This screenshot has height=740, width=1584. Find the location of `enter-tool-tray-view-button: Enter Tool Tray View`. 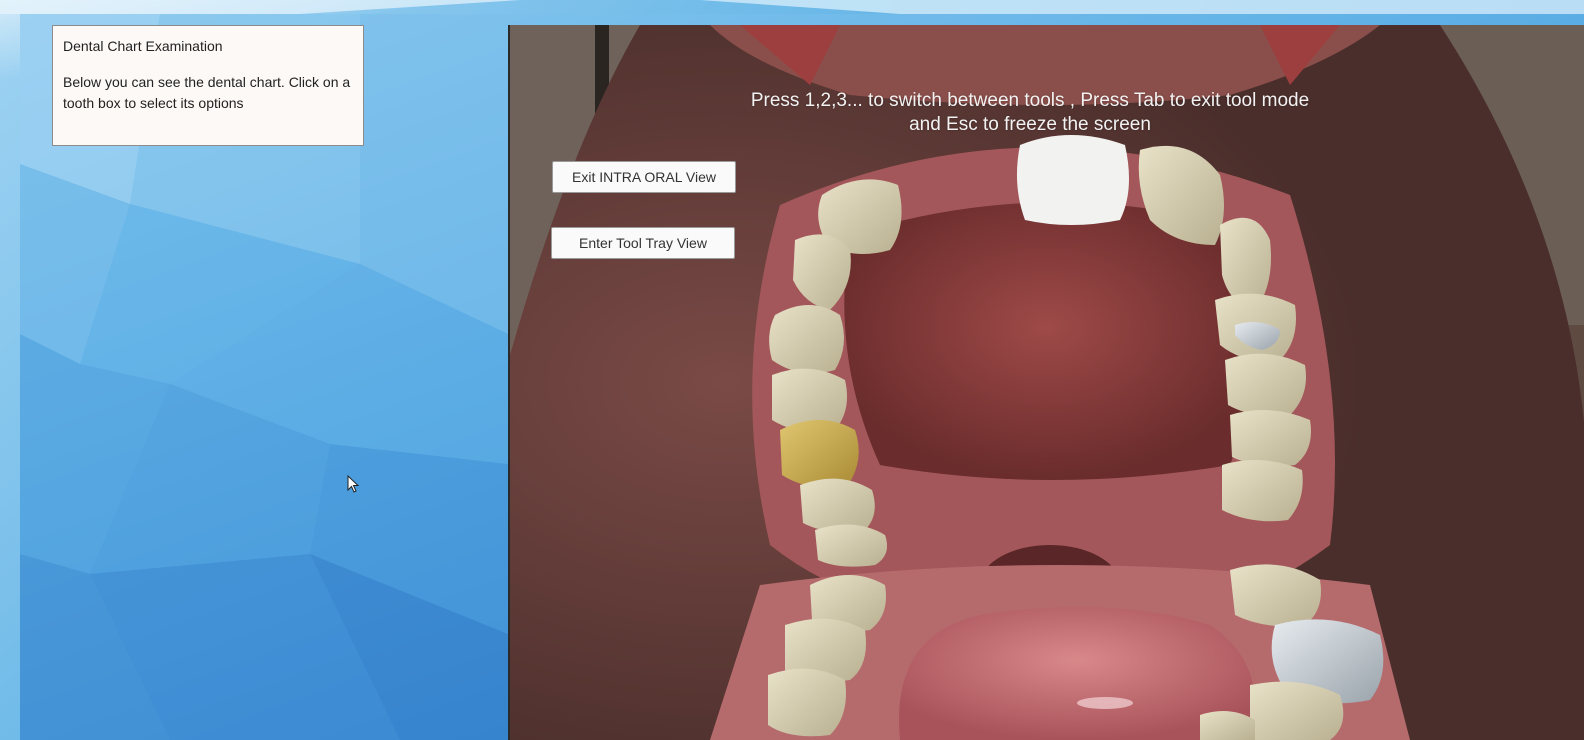

enter-tool-tray-view-button: Enter Tool Tray View is located at coordinates (643, 243).